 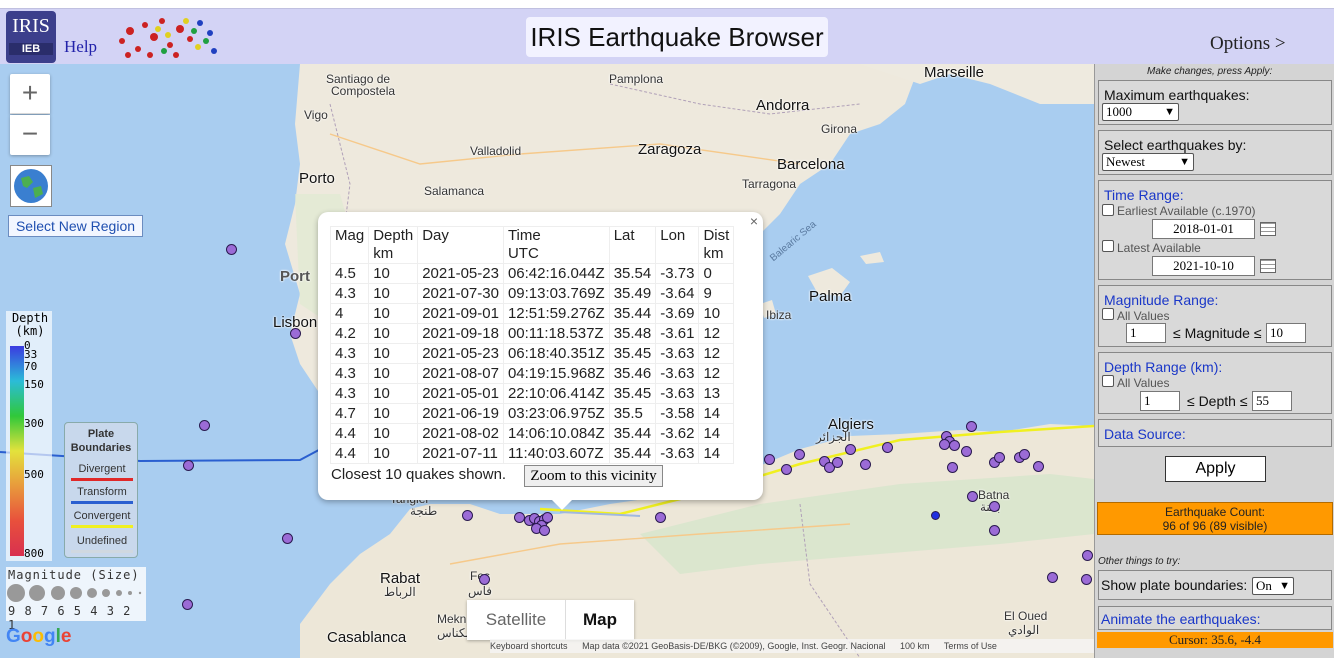 I want to click on terms-link: Terms of Use, so click(x=970, y=646).